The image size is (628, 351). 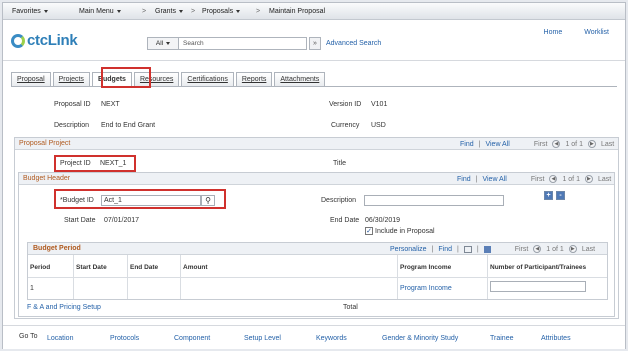 What do you see at coordinates (91, 267) in the screenshot?
I see `column-header-start-date: Start Date` at bounding box center [91, 267].